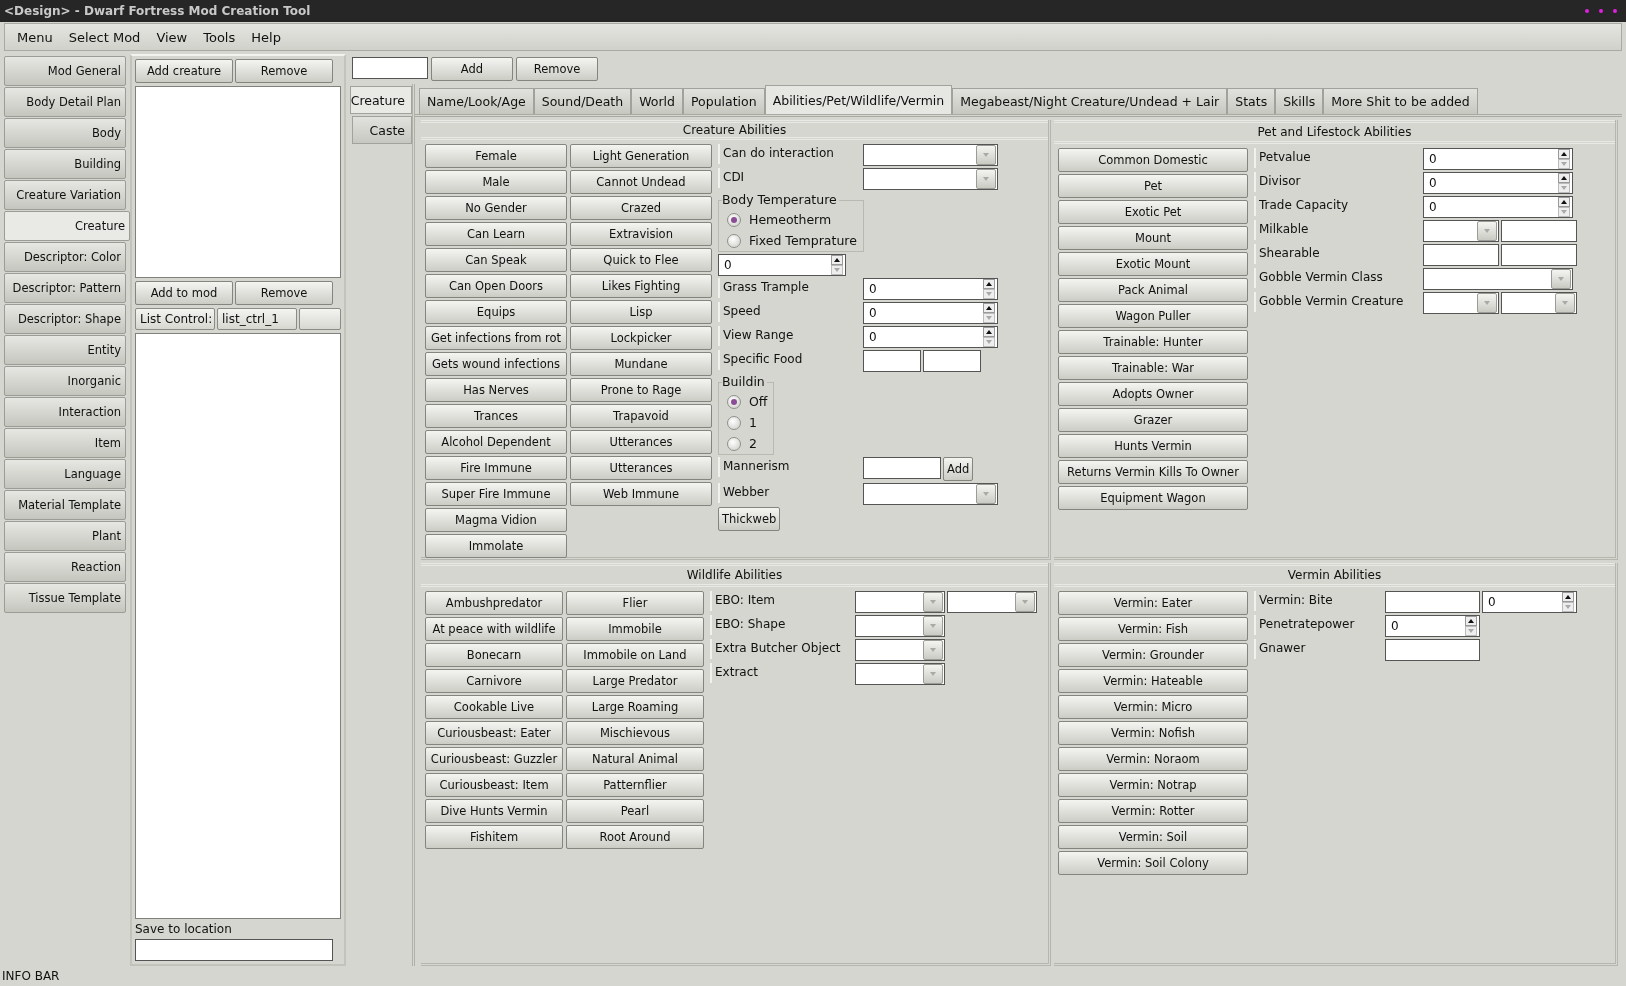 This screenshot has height=986, width=1626. Describe the element at coordinates (238, 182) in the screenshot. I see `creature-list` at that location.